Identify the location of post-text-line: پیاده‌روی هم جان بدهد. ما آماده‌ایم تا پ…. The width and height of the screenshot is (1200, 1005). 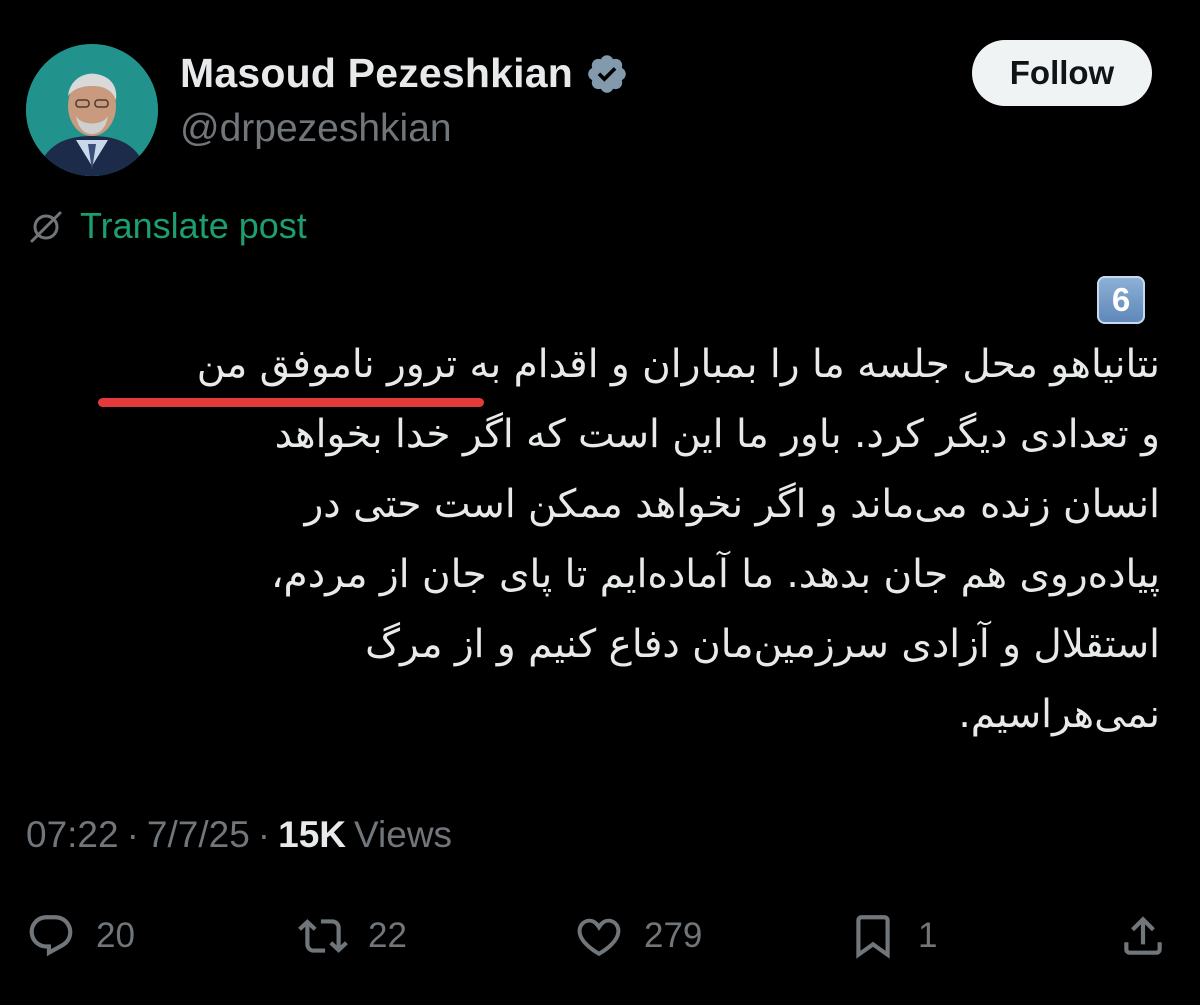
(715, 574).